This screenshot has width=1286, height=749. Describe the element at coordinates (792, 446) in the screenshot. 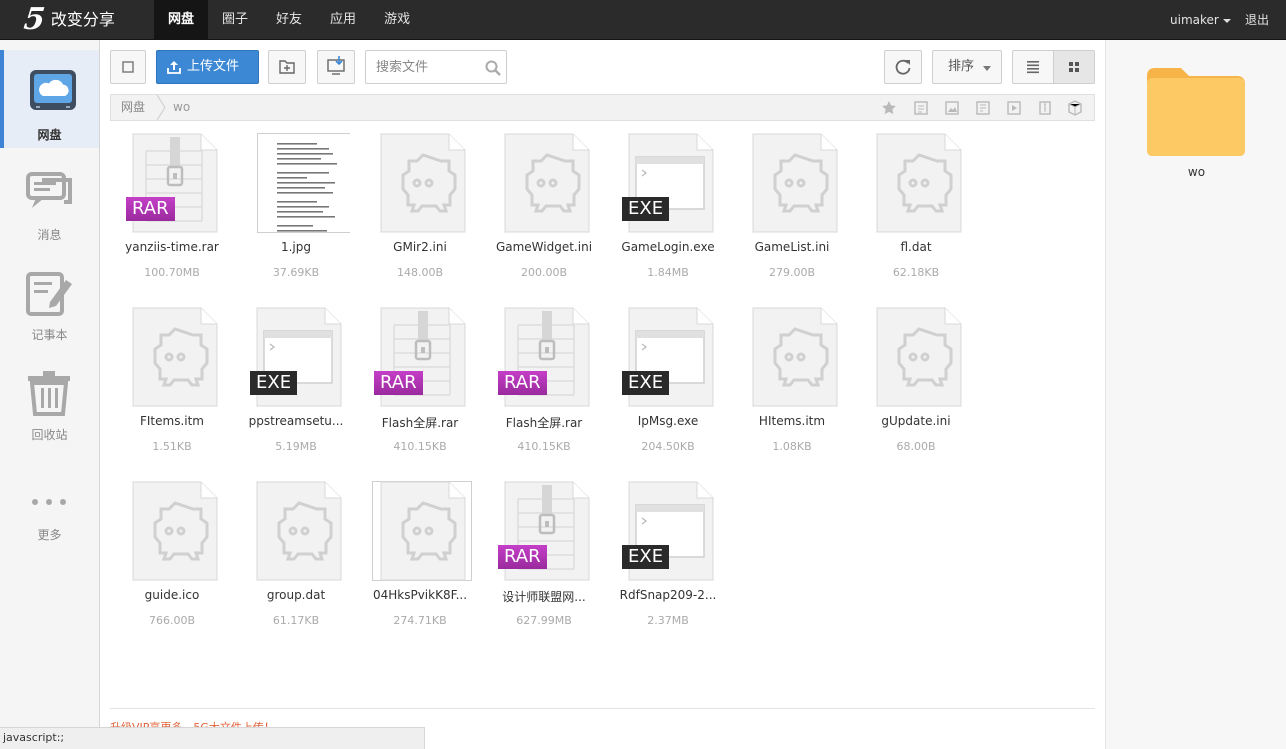

I see `file-size: 1.08KB` at that location.